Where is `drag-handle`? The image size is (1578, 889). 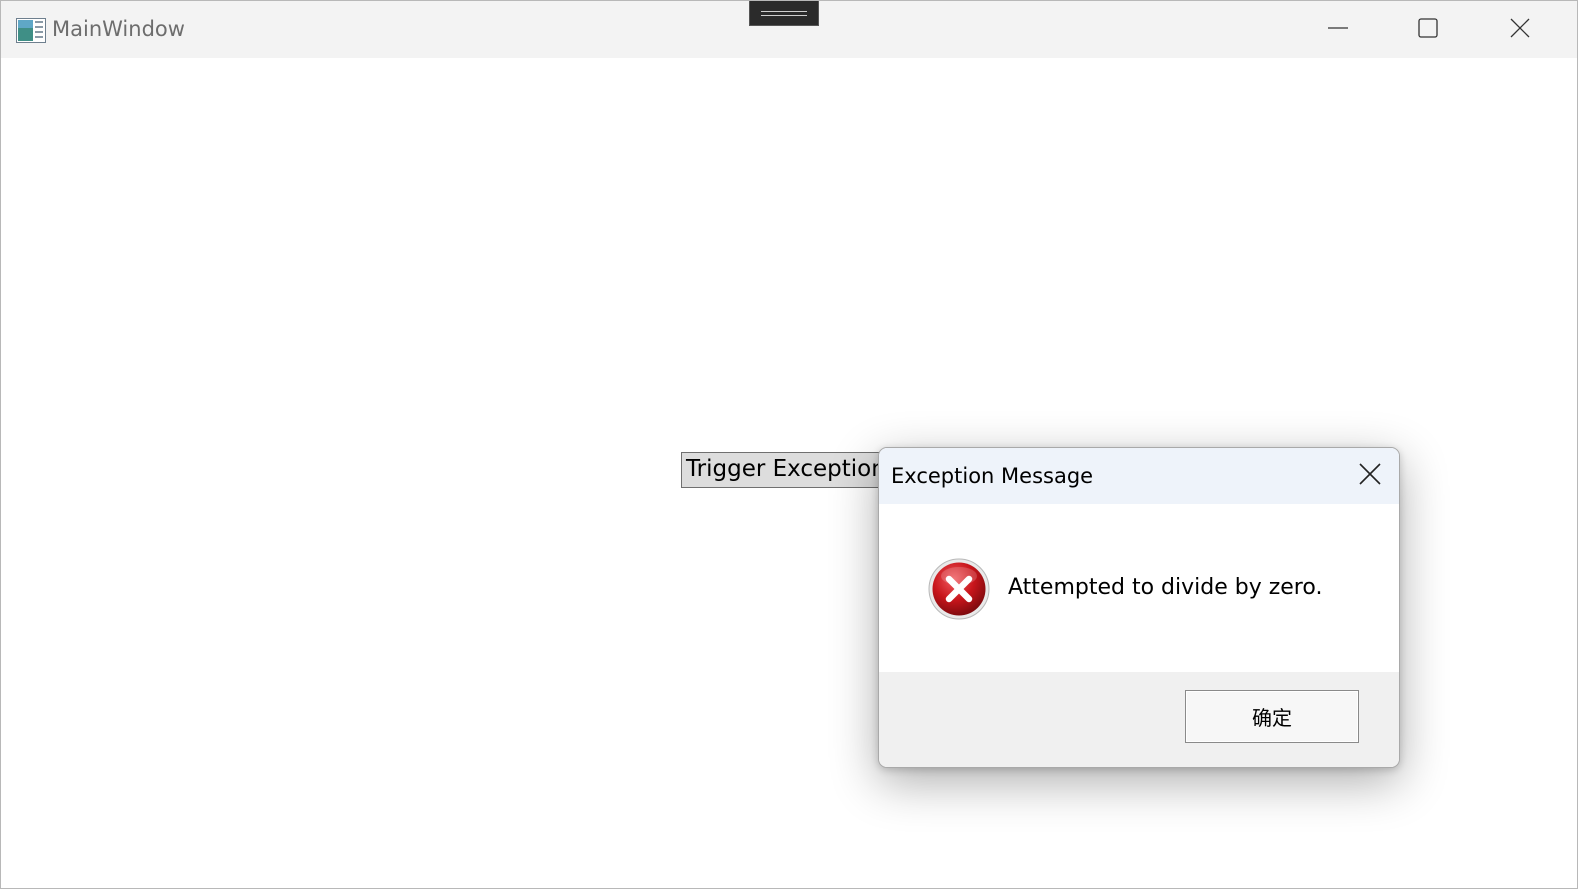
drag-handle is located at coordinates (784, 13).